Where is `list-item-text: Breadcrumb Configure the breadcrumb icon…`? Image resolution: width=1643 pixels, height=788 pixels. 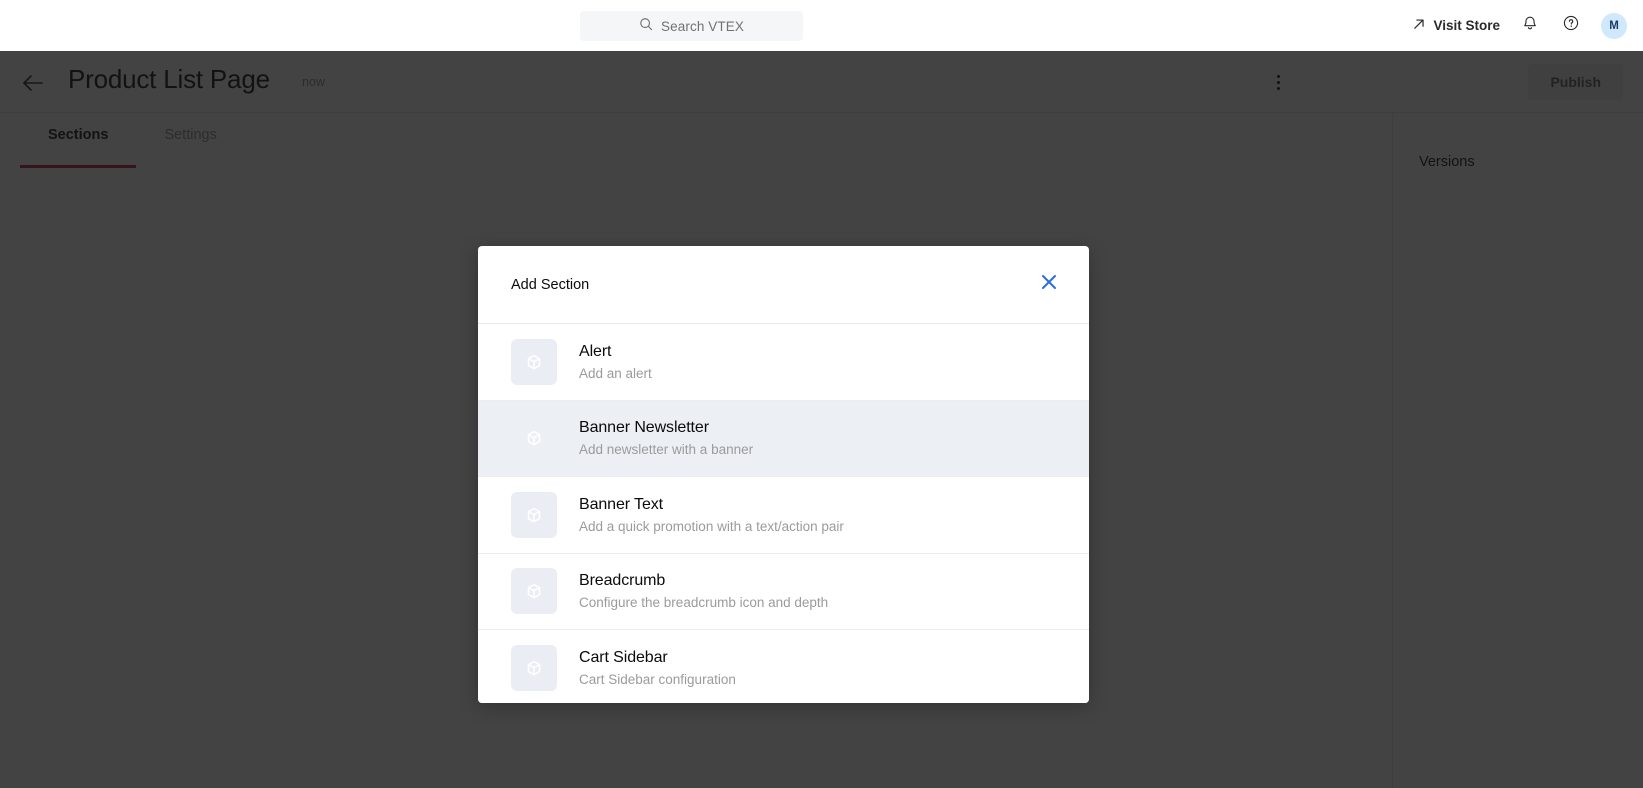 list-item-text: Breadcrumb Configure the breadcrumb icon… is located at coordinates (703, 591).